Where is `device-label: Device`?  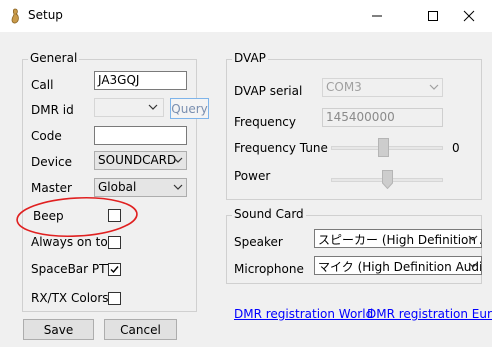
device-label: Device is located at coordinates (52, 162).